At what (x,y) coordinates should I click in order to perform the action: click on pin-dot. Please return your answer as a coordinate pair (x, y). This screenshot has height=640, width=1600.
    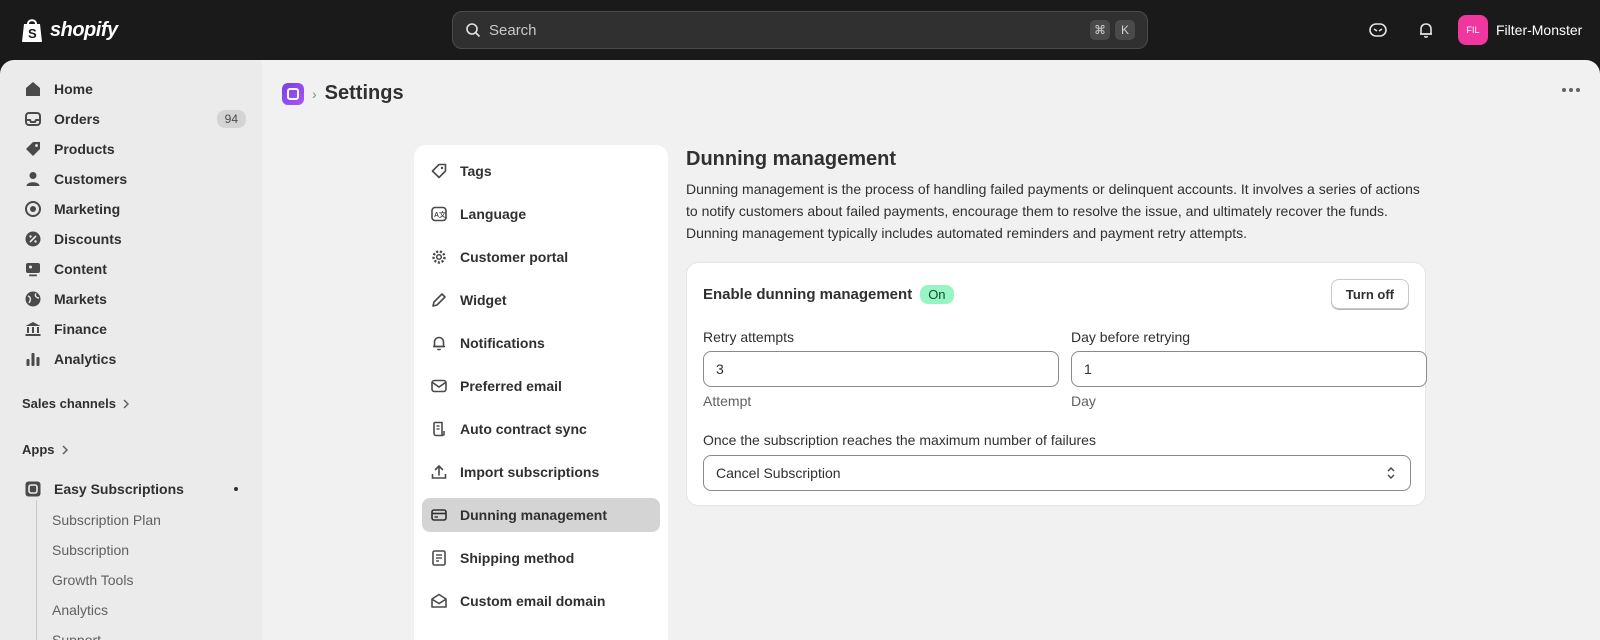
    Looking at the image, I should click on (236, 489).